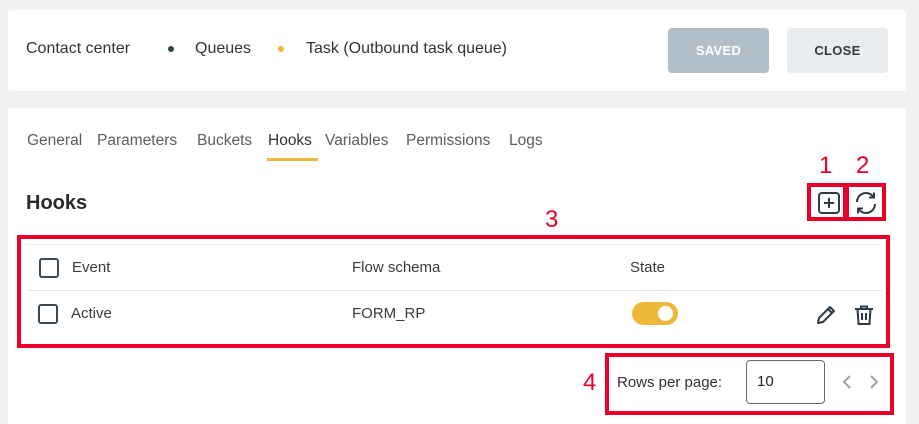 The width and height of the screenshot is (919, 424). I want to click on pencil-icon, so click(826, 315).